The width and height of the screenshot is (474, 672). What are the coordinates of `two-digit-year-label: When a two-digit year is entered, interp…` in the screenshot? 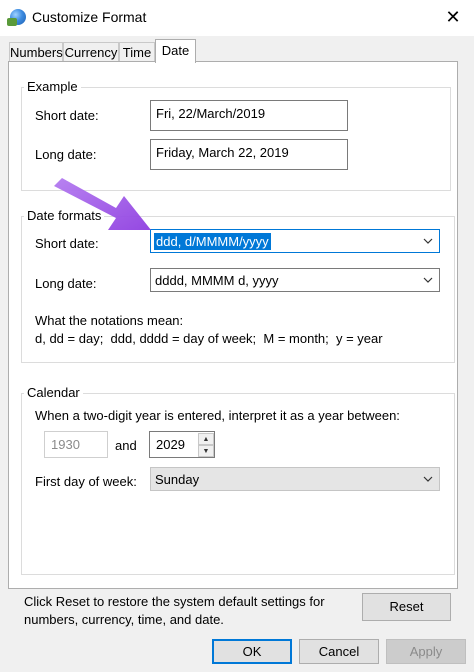 It's located at (217, 415).